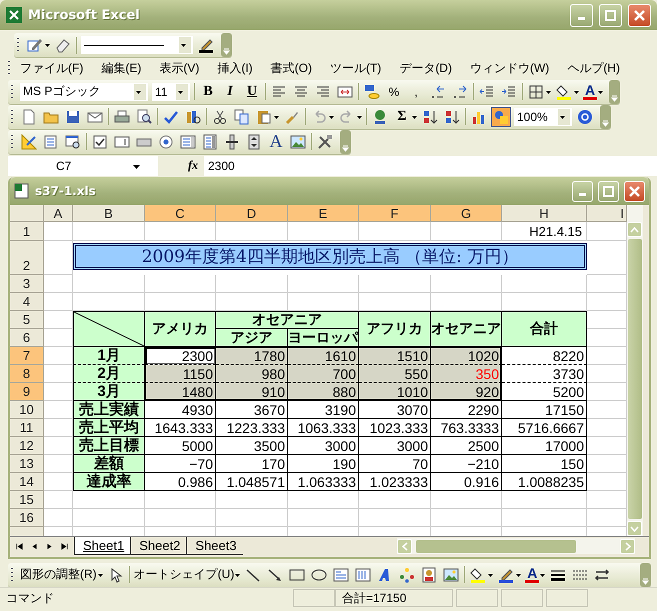  I want to click on radio-icon, so click(166, 141).